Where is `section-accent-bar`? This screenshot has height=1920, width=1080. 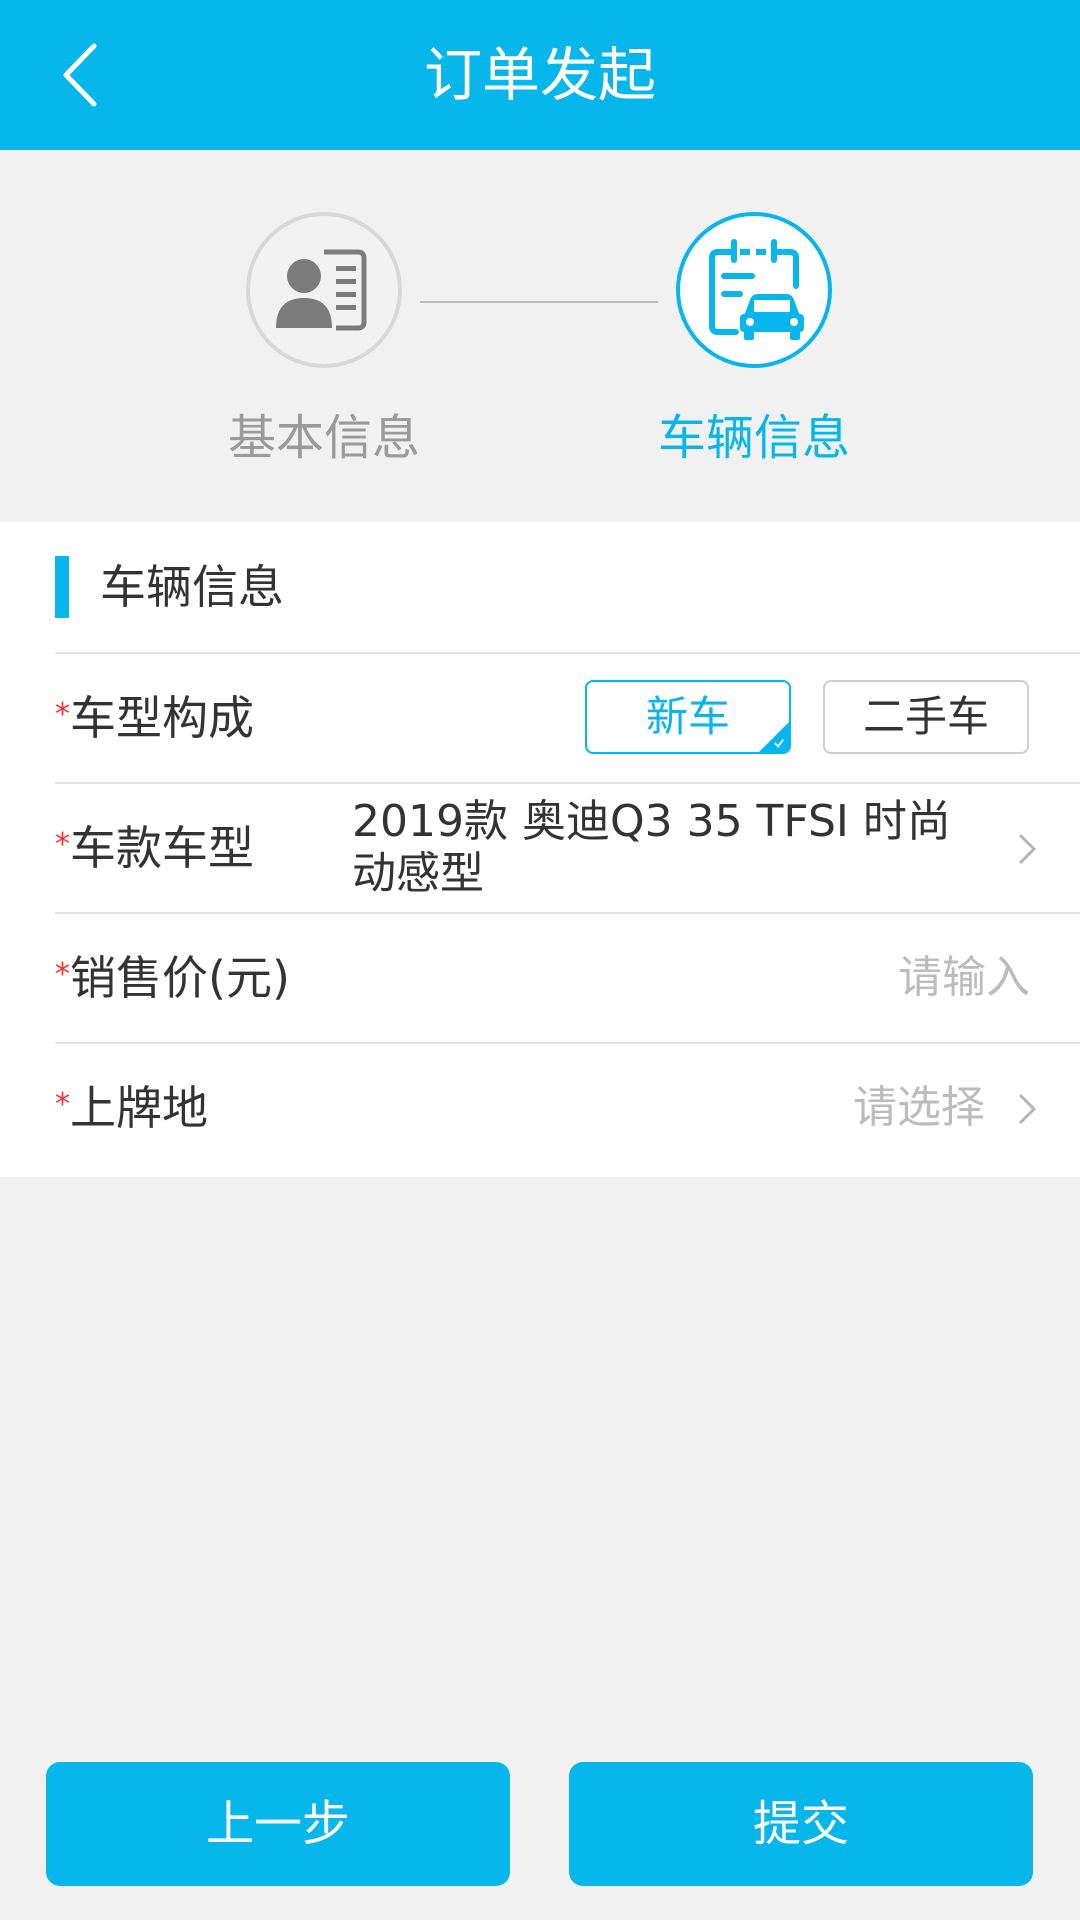
section-accent-bar is located at coordinates (62, 587).